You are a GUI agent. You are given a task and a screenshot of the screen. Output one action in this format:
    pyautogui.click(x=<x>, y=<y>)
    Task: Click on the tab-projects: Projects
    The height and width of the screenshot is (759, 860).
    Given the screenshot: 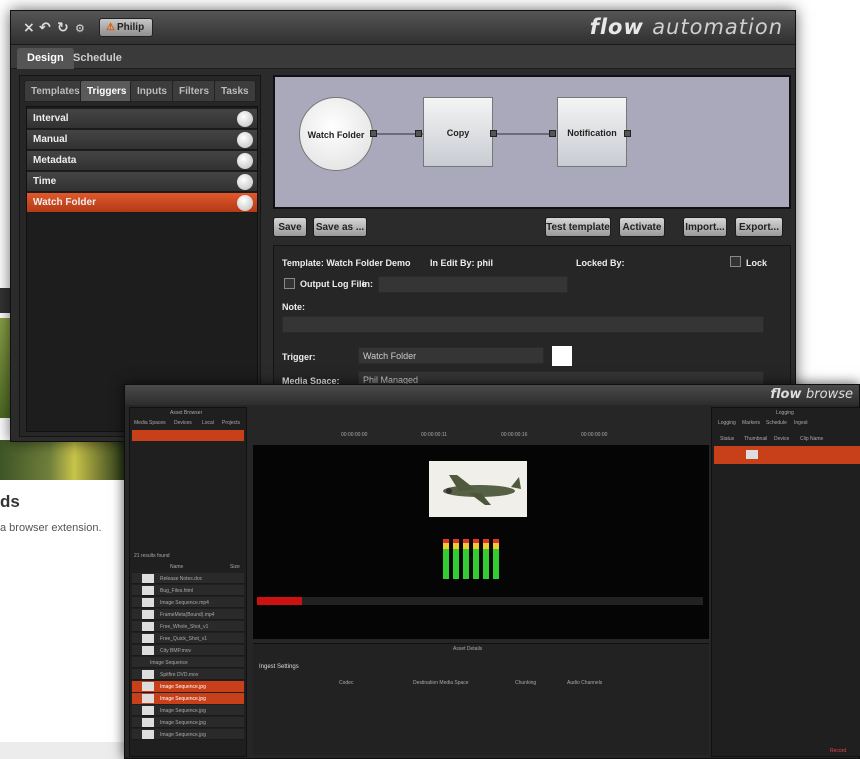 What is the action you would take?
    pyautogui.click(x=231, y=423)
    